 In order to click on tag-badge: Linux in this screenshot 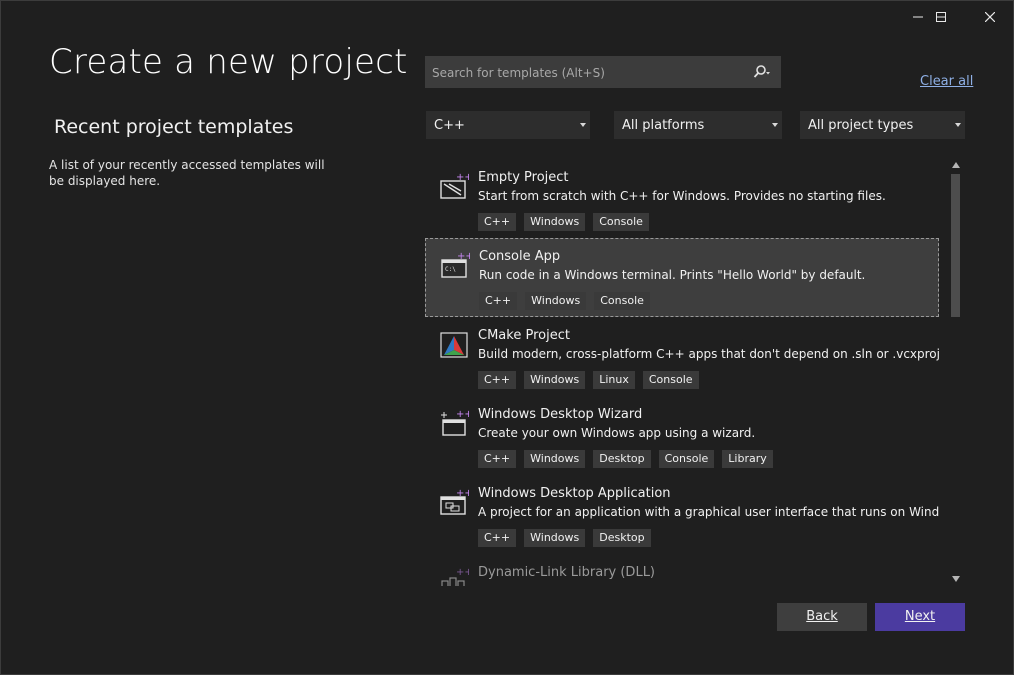, I will do `click(614, 380)`.